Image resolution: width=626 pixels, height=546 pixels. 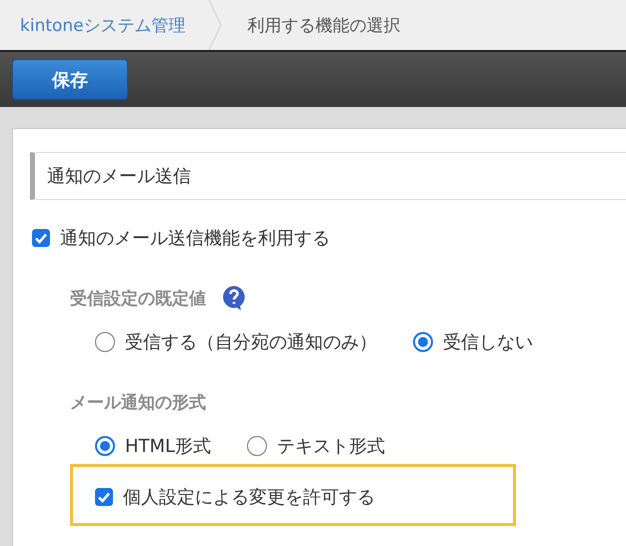 I want to click on group-label: メール通知の形式, so click(x=138, y=403).